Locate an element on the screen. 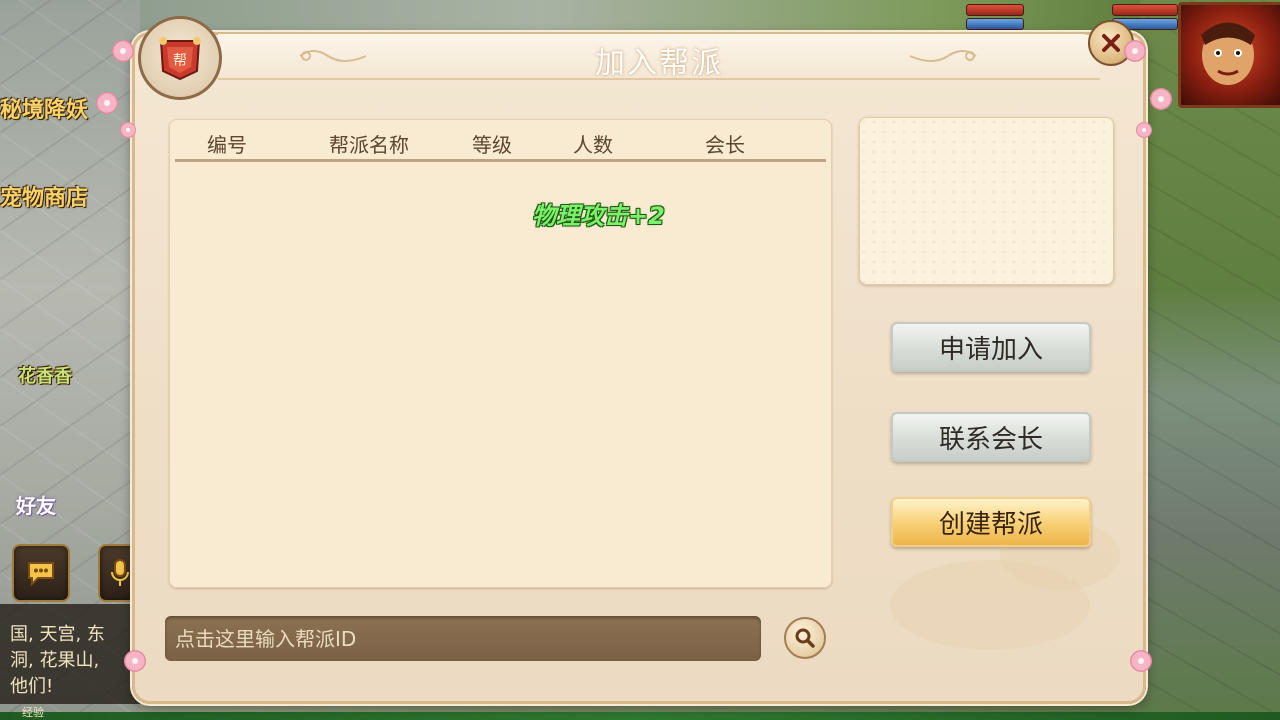 This screenshot has width=1280, height=720. create-guild-button: 创建帮派 is located at coordinates (991, 522).